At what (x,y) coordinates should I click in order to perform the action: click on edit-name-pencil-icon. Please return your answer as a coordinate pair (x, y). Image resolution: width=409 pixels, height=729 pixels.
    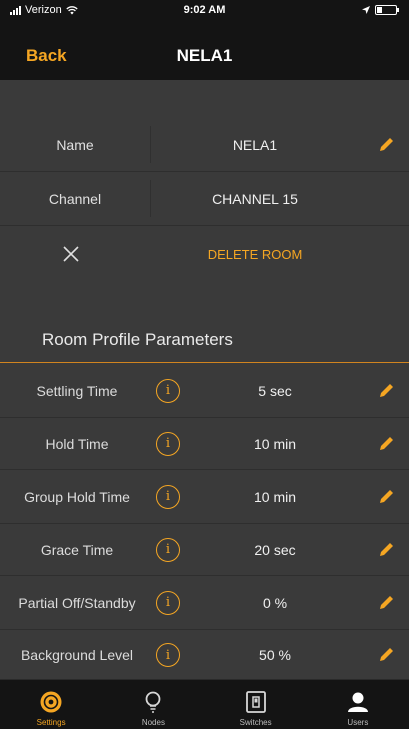
    Looking at the image, I should click on (386, 145).